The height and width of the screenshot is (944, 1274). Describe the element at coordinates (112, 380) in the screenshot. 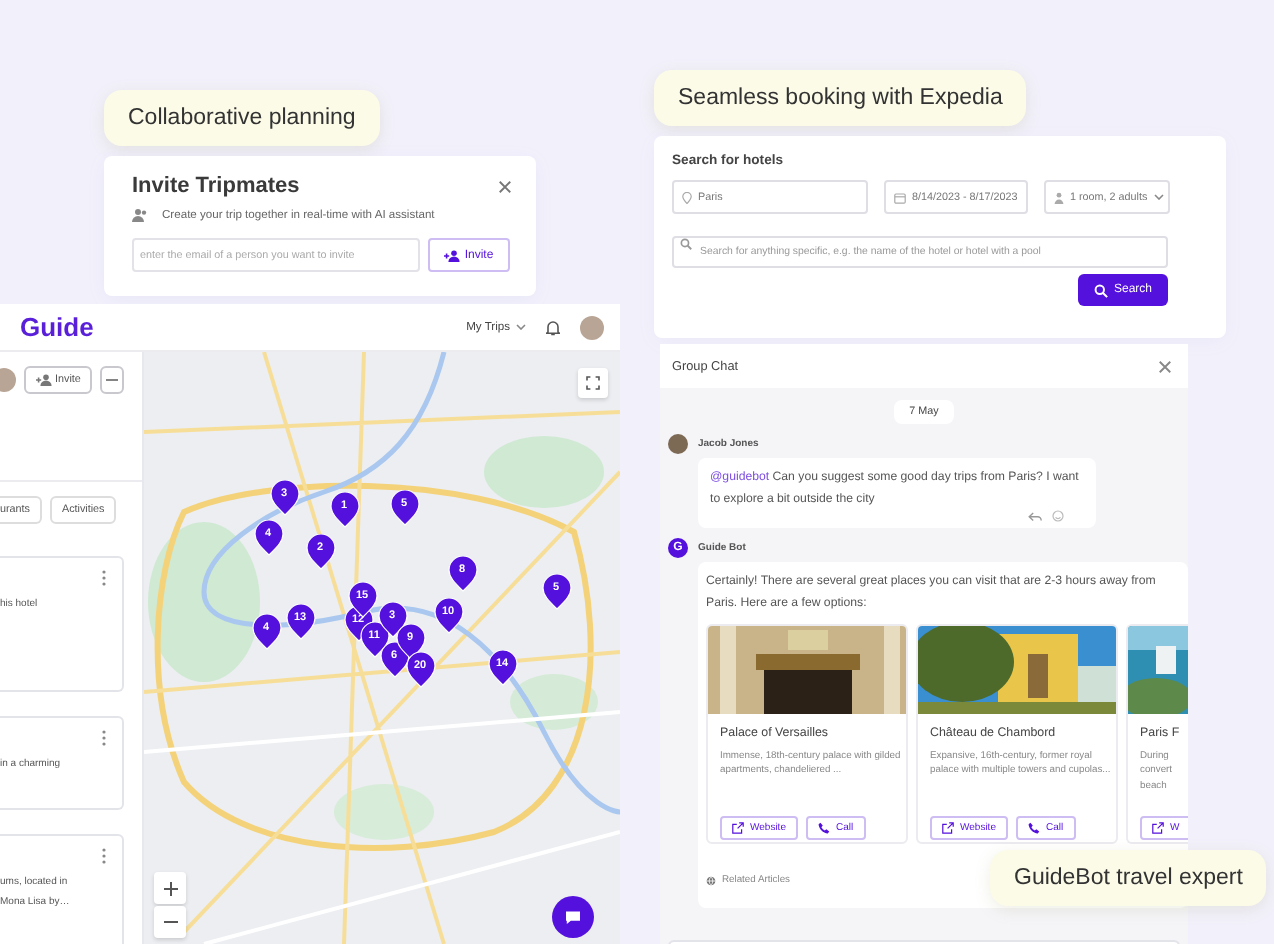

I see `more-button` at that location.